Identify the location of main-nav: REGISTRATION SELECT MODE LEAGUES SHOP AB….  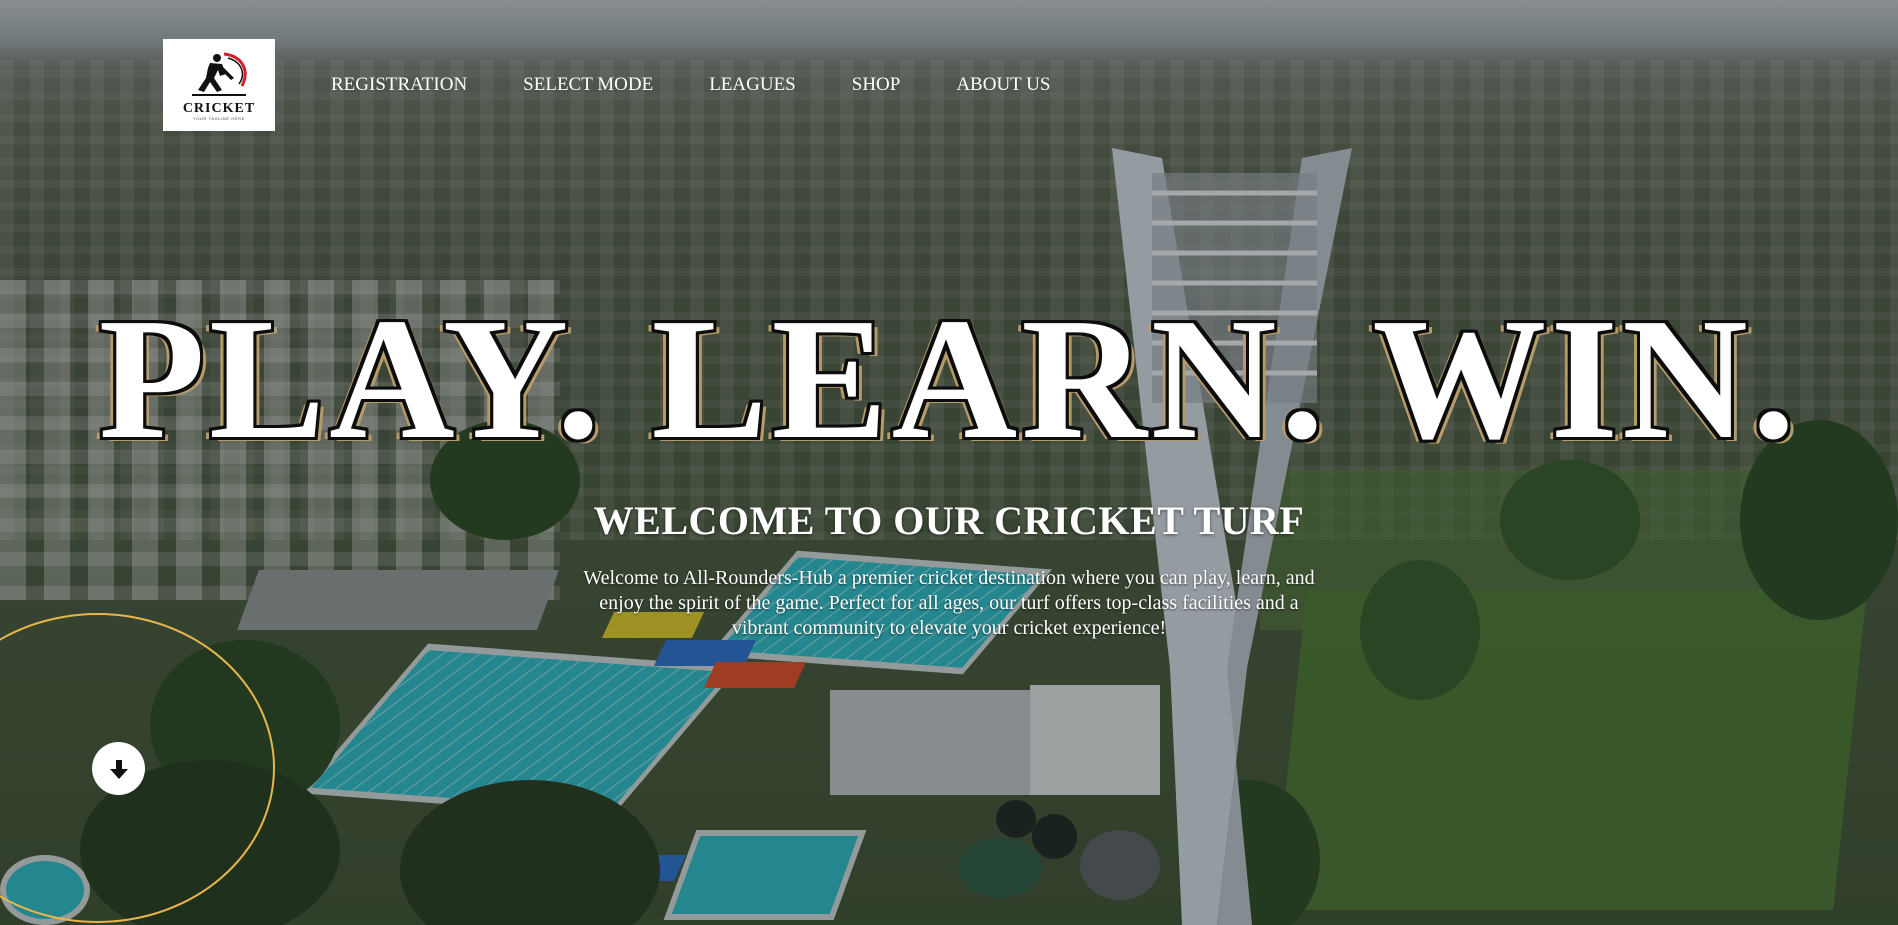
(690, 85).